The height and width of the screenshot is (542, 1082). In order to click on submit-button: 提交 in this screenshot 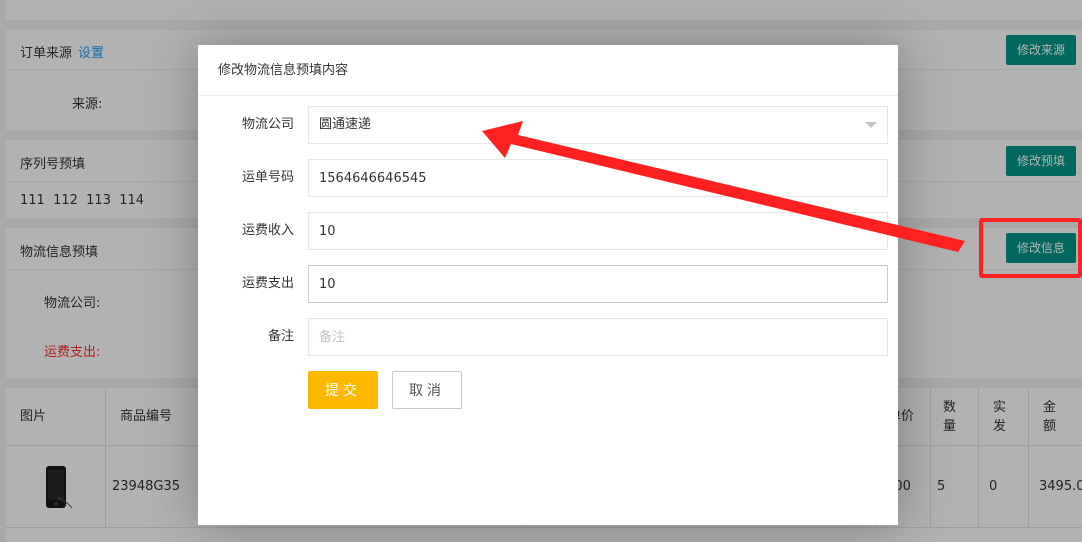, I will do `click(343, 390)`.